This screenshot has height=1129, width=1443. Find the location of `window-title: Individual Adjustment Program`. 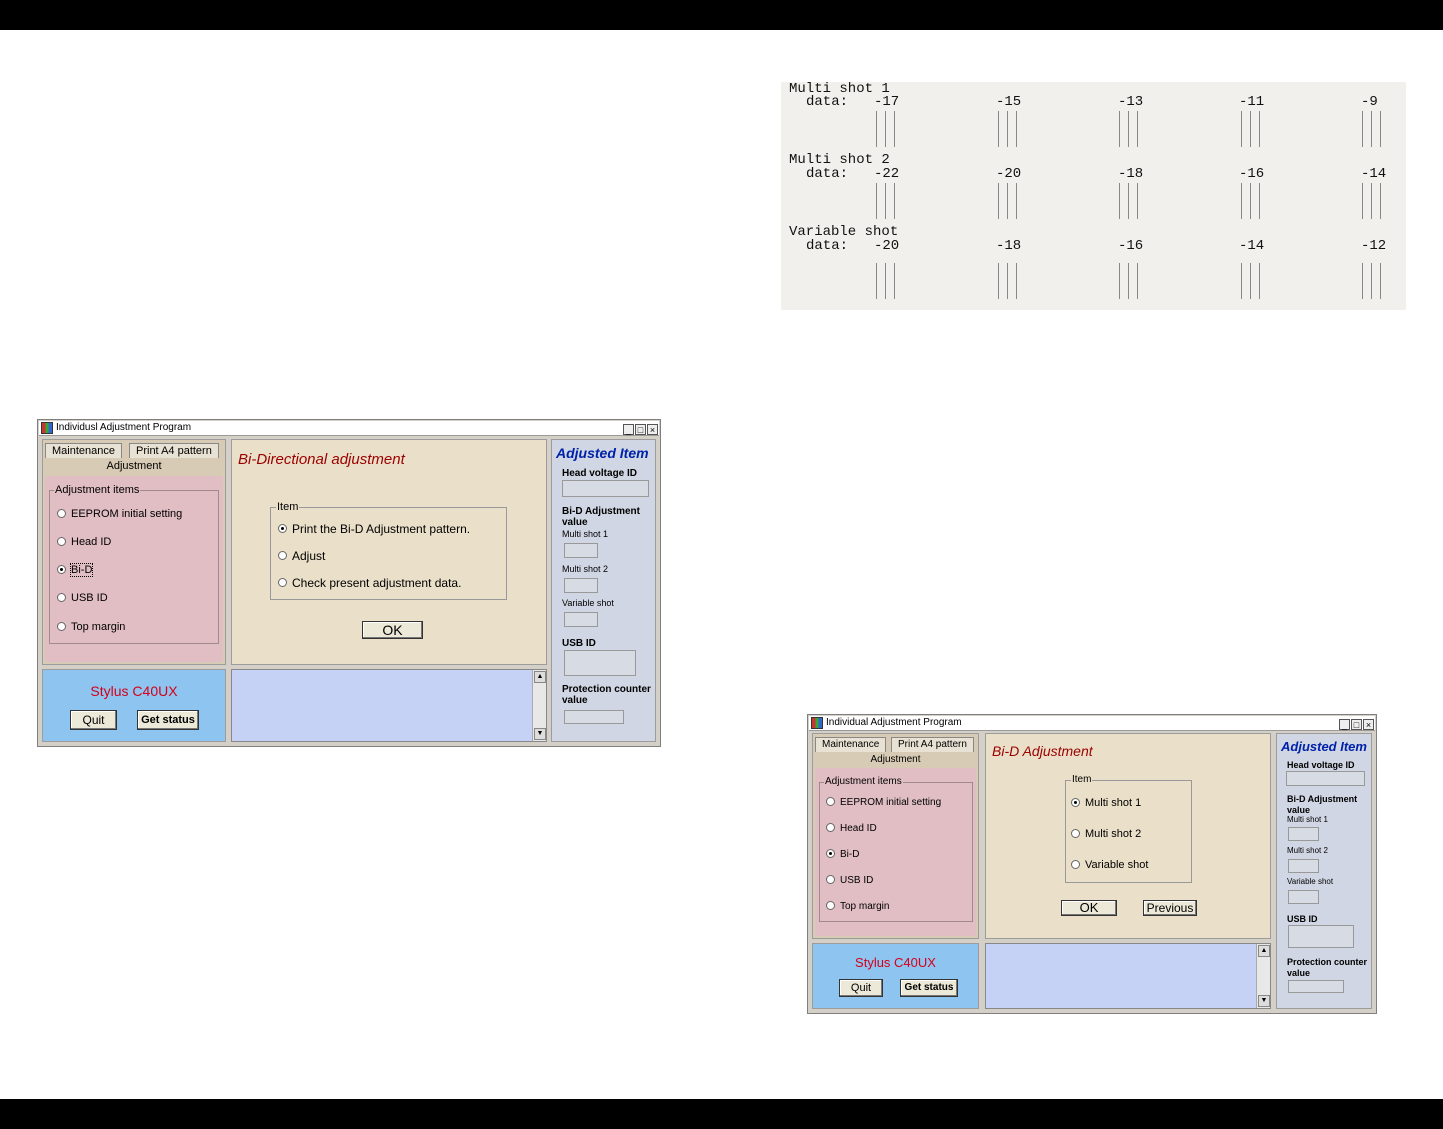

window-title: Individual Adjustment Program is located at coordinates (894, 722).